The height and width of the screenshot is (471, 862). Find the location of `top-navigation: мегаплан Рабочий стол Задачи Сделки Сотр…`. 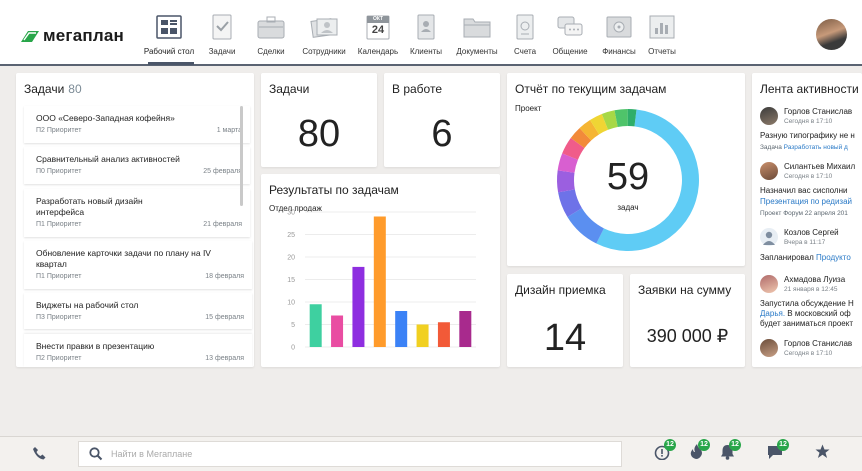

top-navigation: мегаплан Рабочий стол Задачи Сделки Сотр… is located at coordinates (431, 33).